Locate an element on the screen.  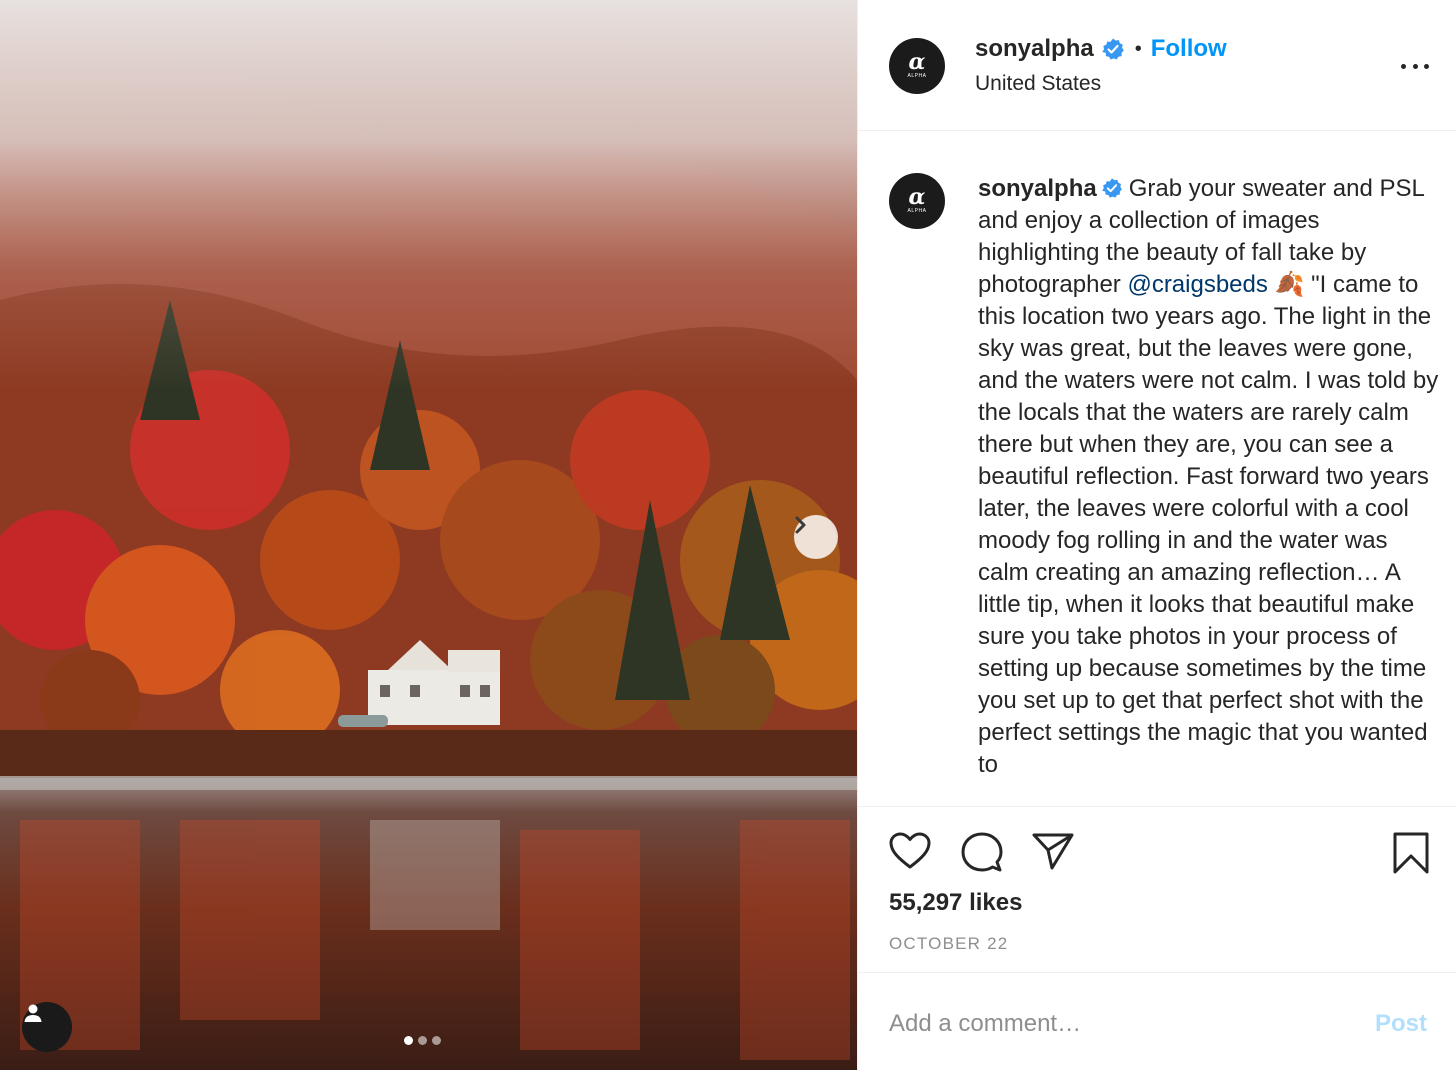
post-header: α ALPHA sonyalpha • Follow United States is located at coordinates (1157, 65).